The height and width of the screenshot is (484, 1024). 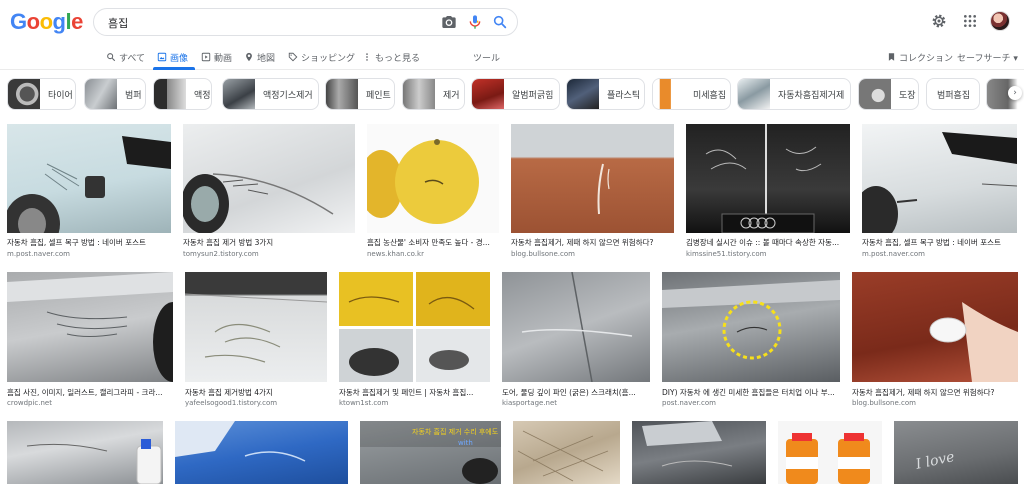 What do you see at coordinates (941, 23) in the screenshot?
I see `gear-icon` at bounding box center [941, 23].